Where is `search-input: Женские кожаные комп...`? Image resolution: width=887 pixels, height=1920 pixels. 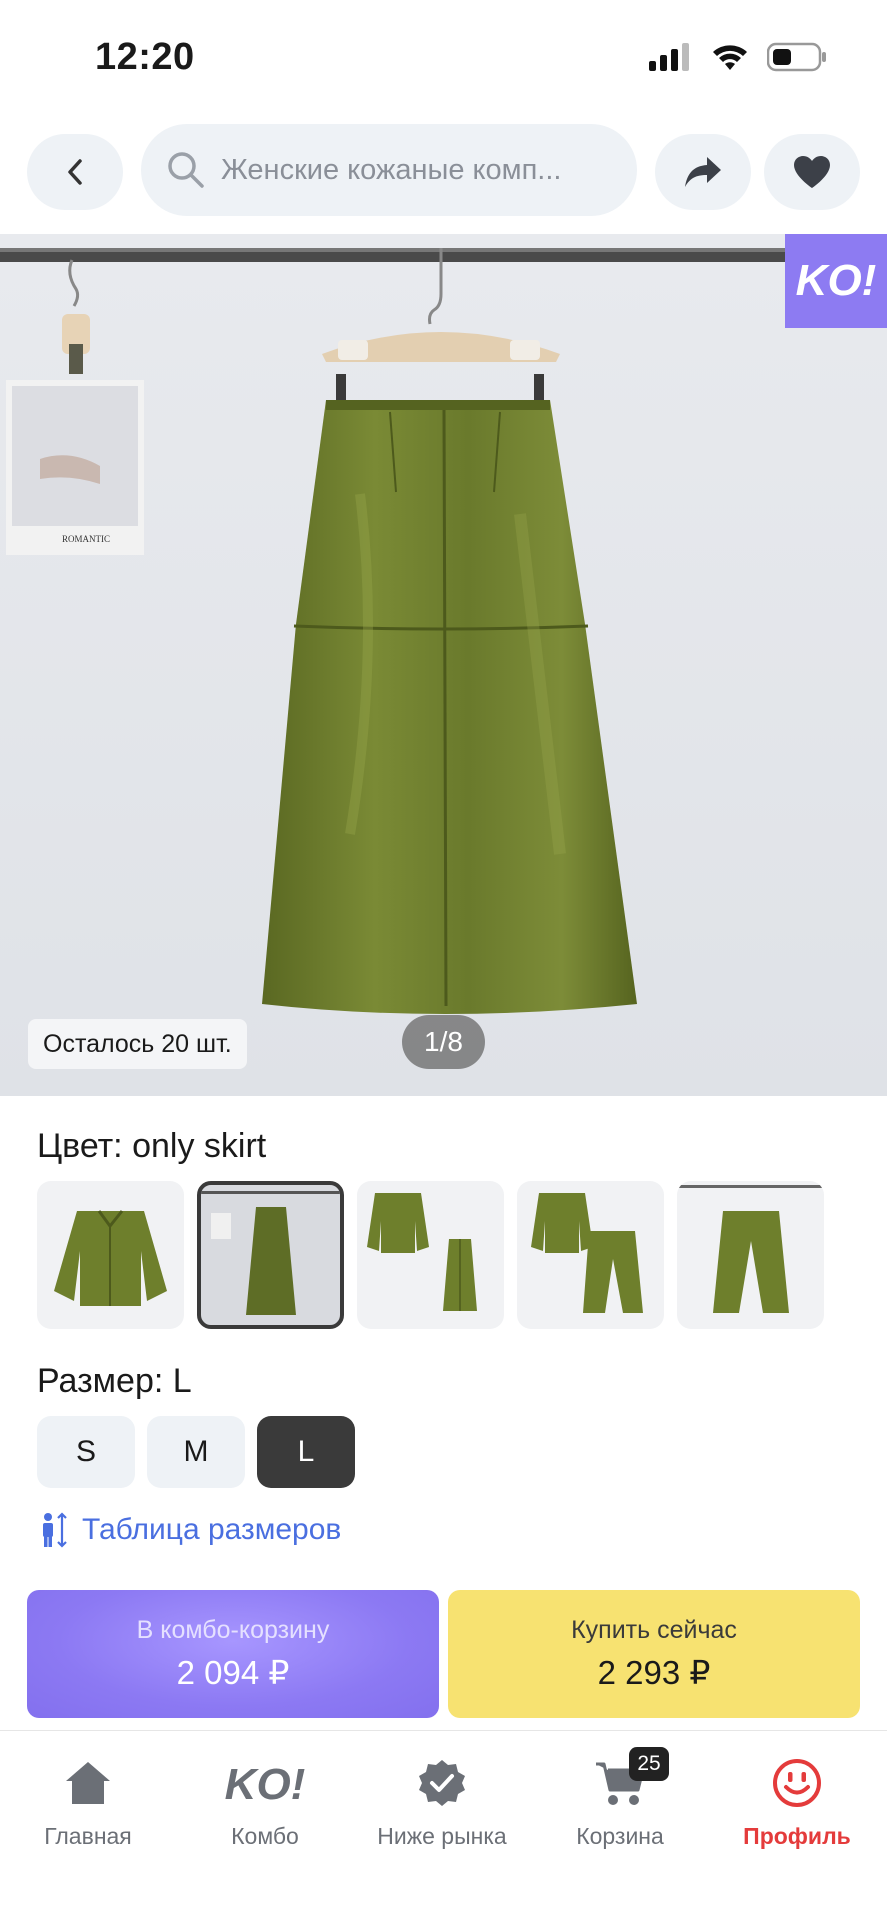 search-input: Женские кожаные комп... is located at coordinates (389, 170).